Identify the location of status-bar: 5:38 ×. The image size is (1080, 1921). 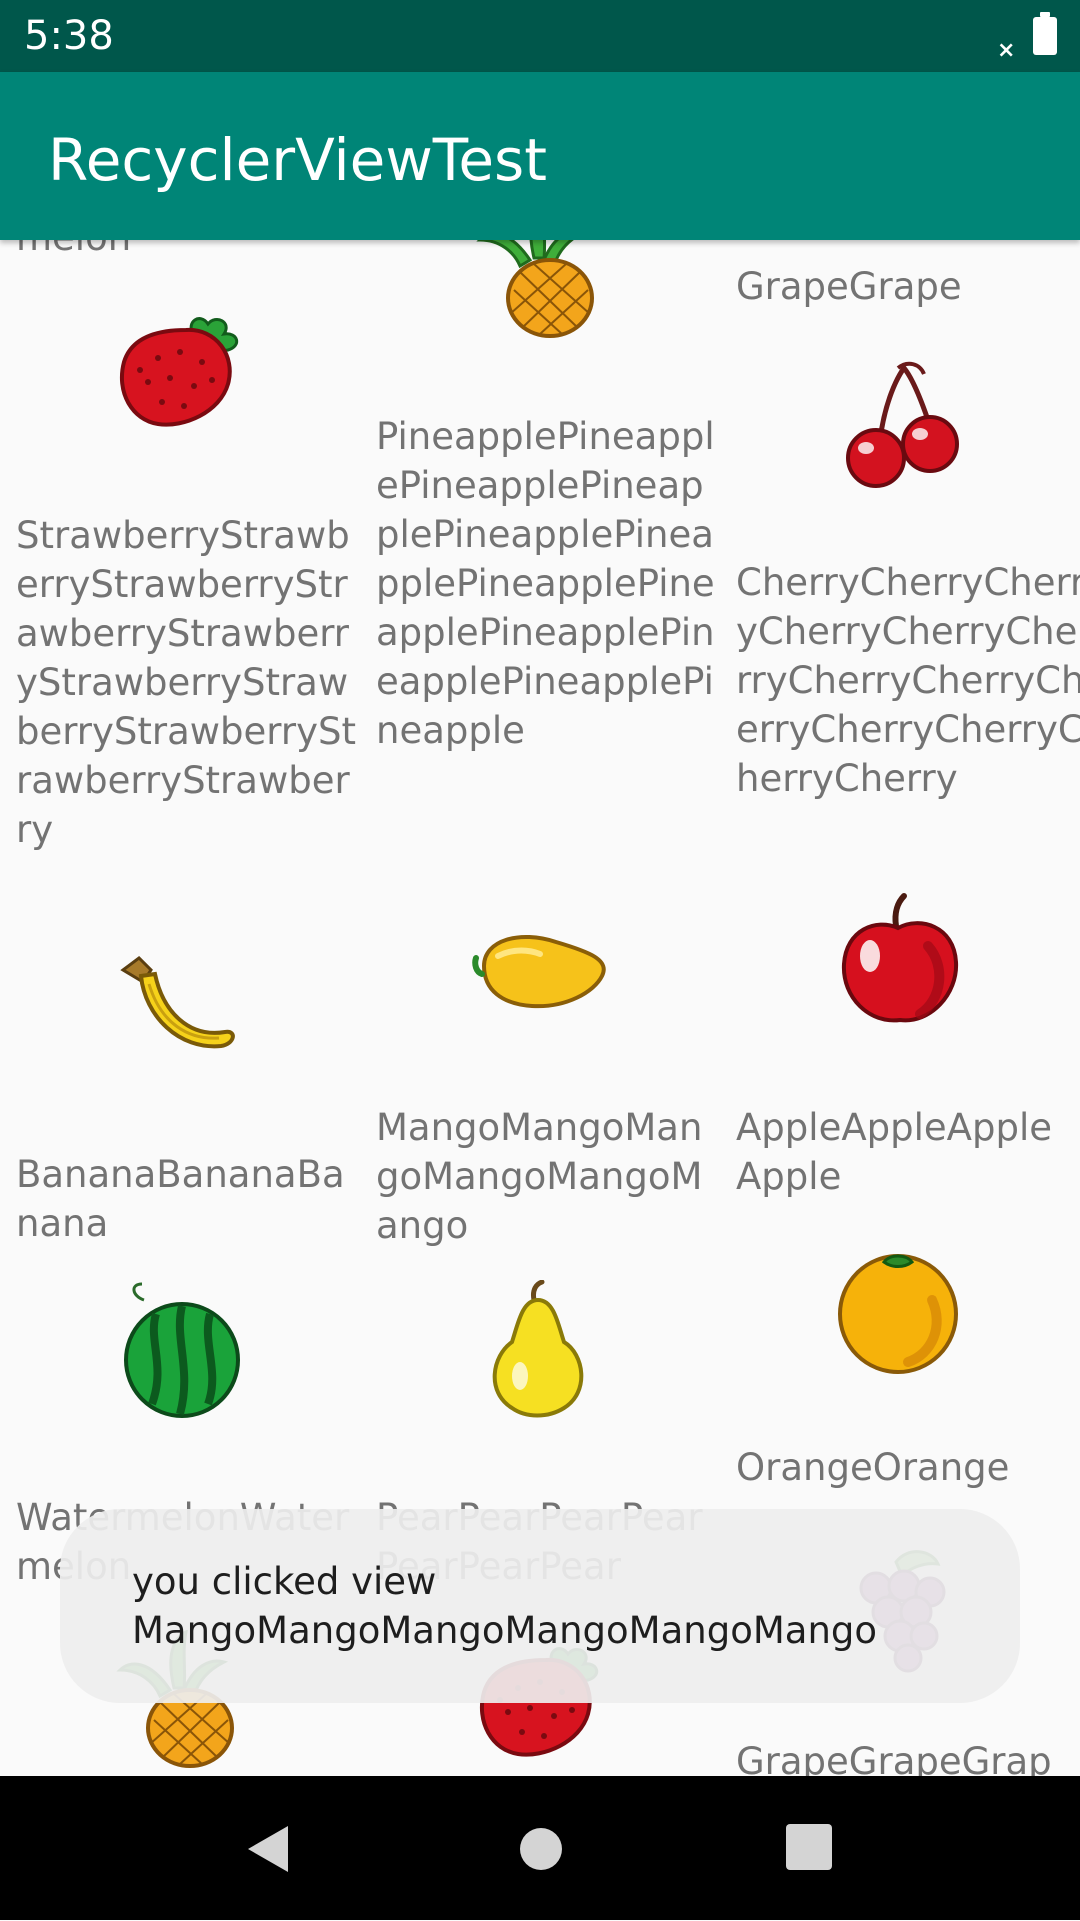
(540, 36).